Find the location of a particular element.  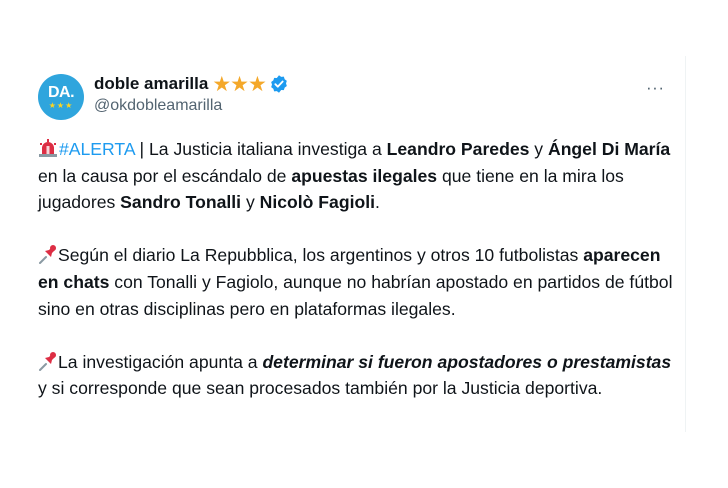

avatar-initials: DA. is located at coordinates (61, 92).